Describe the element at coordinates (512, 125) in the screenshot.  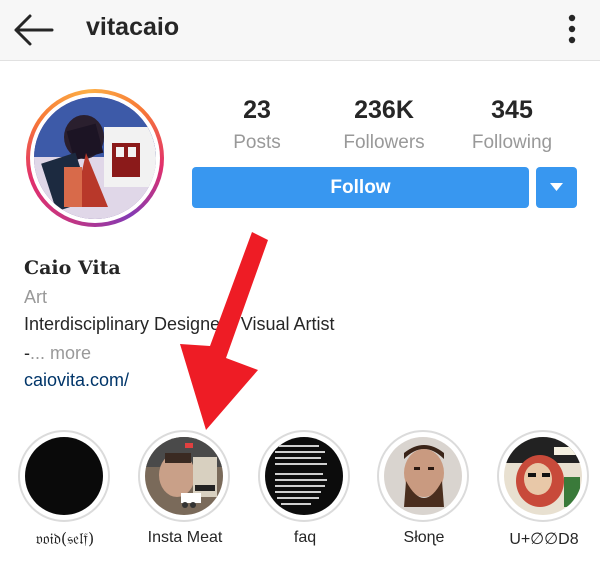
I see `stat-following: 345 Following` at that location.